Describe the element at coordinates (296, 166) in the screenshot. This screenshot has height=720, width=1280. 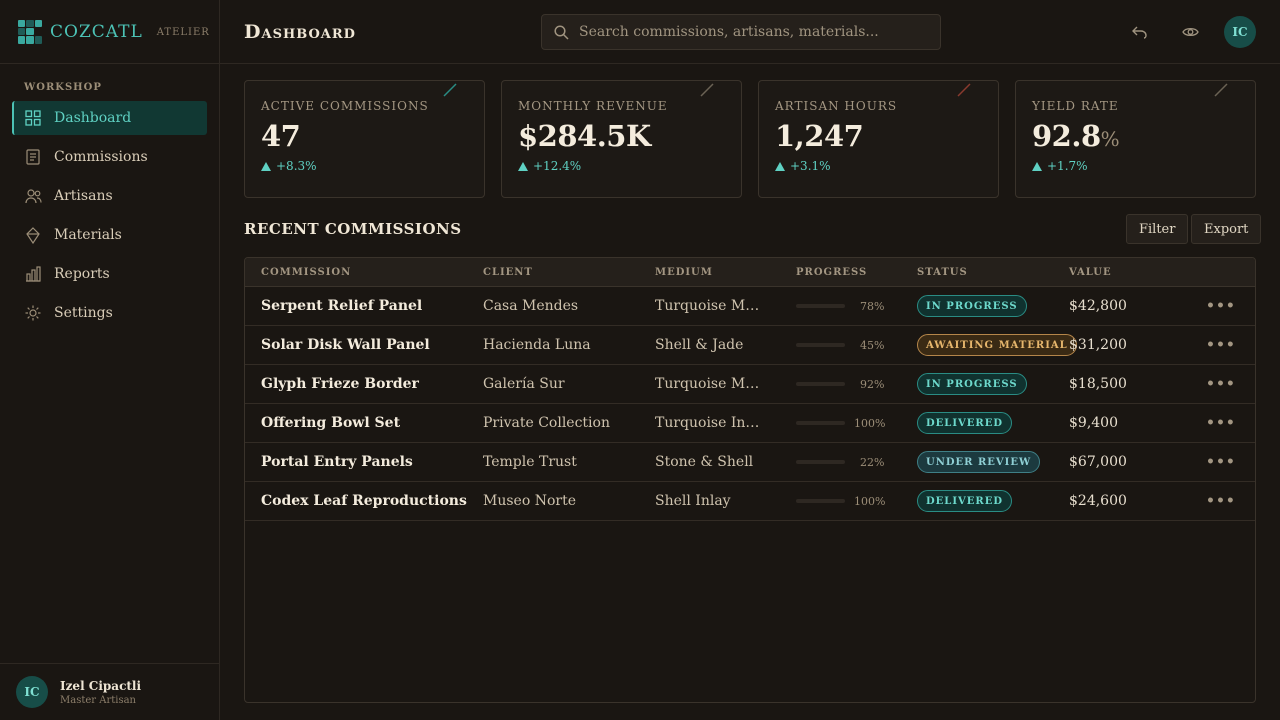
I see `kpi-delta: +8.3%` at that location.